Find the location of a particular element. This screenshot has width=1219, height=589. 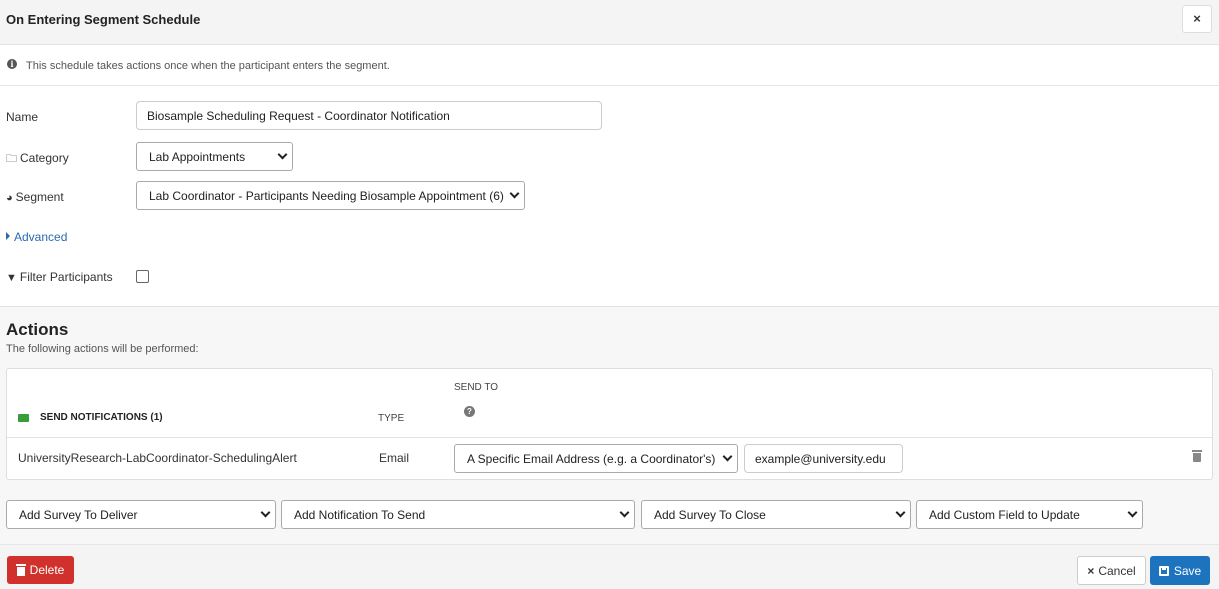

filter-label-row: ▼ Filter Participants is located at coordinates (59, 277).